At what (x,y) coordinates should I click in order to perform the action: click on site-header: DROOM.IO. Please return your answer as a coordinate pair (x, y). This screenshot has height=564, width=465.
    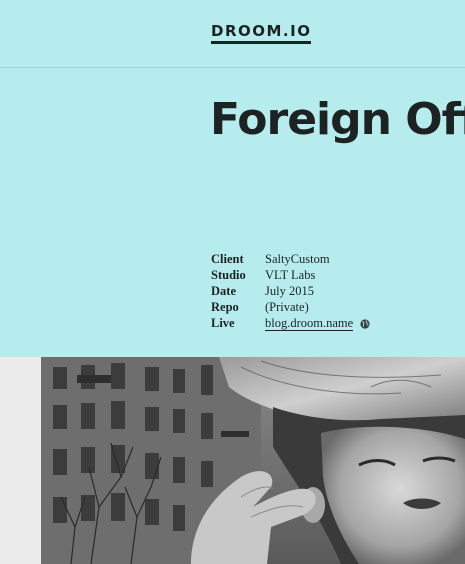
    Looking at the image, I should click on (232, 34).